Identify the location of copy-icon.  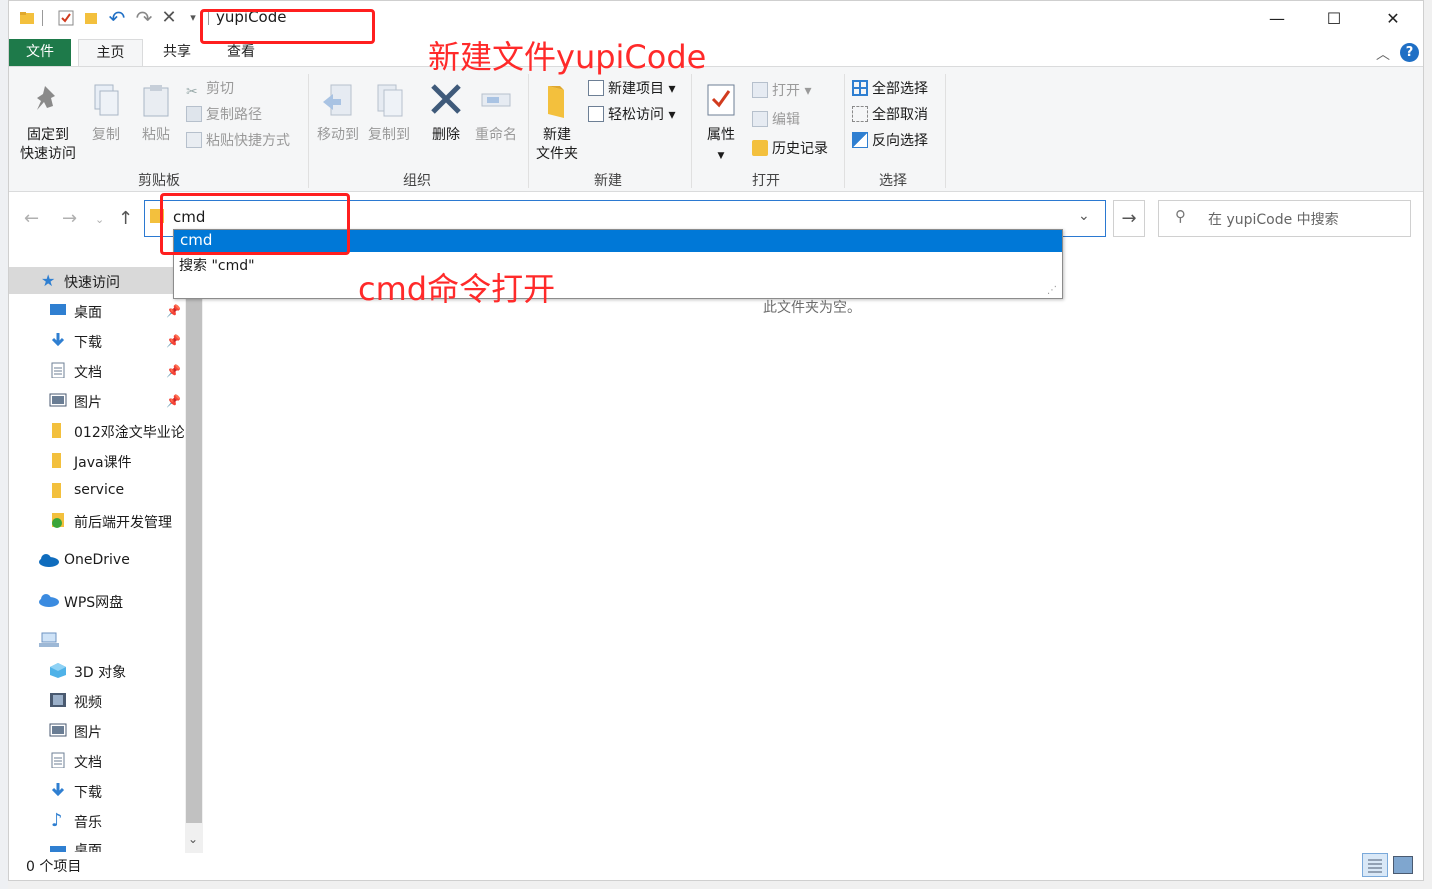
(106, 100).